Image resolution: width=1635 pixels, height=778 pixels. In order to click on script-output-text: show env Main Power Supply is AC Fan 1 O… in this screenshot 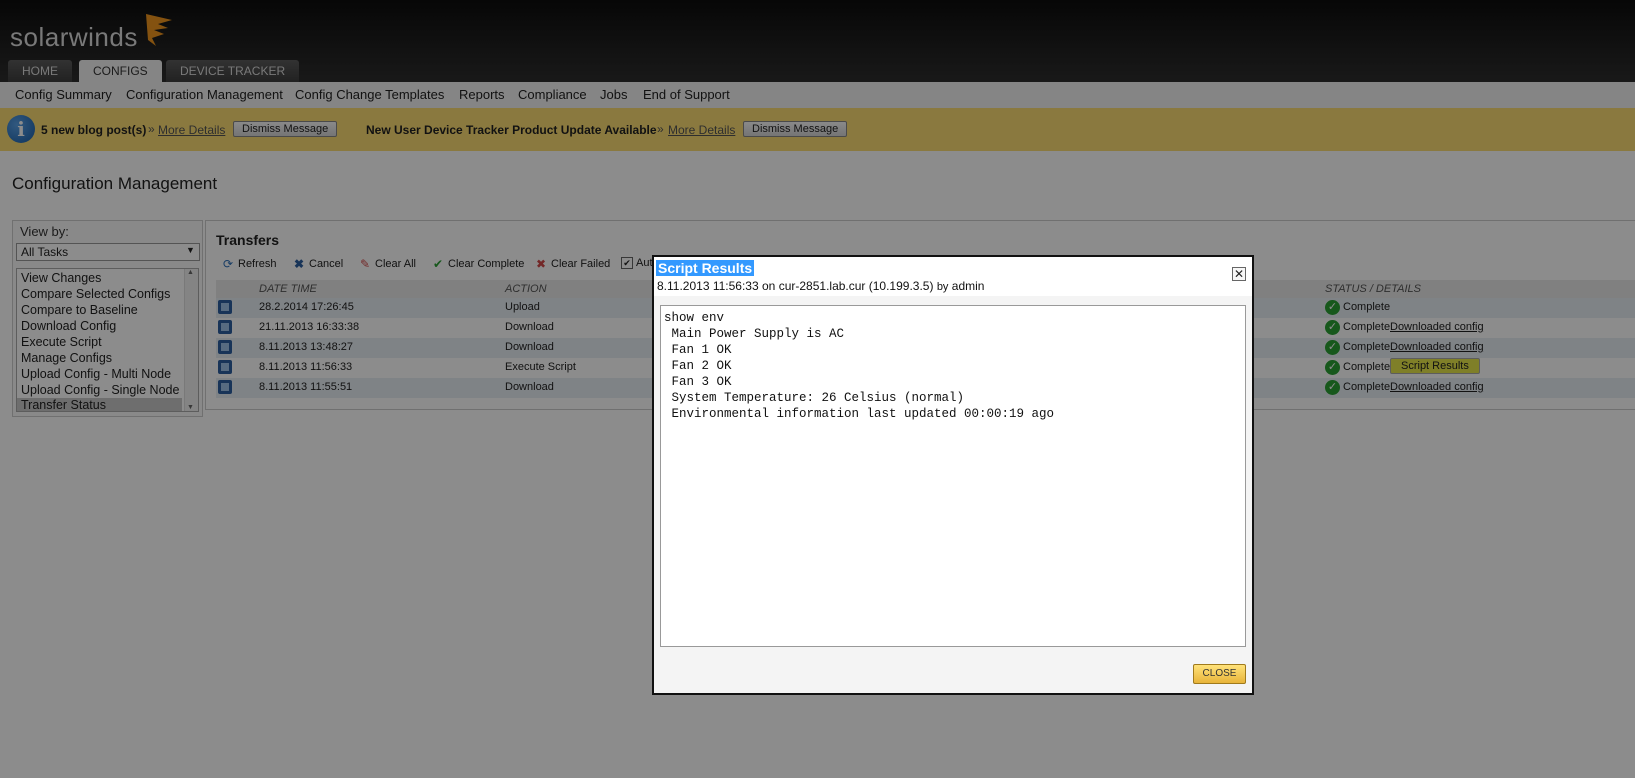, I will do `click(859, 366)`.